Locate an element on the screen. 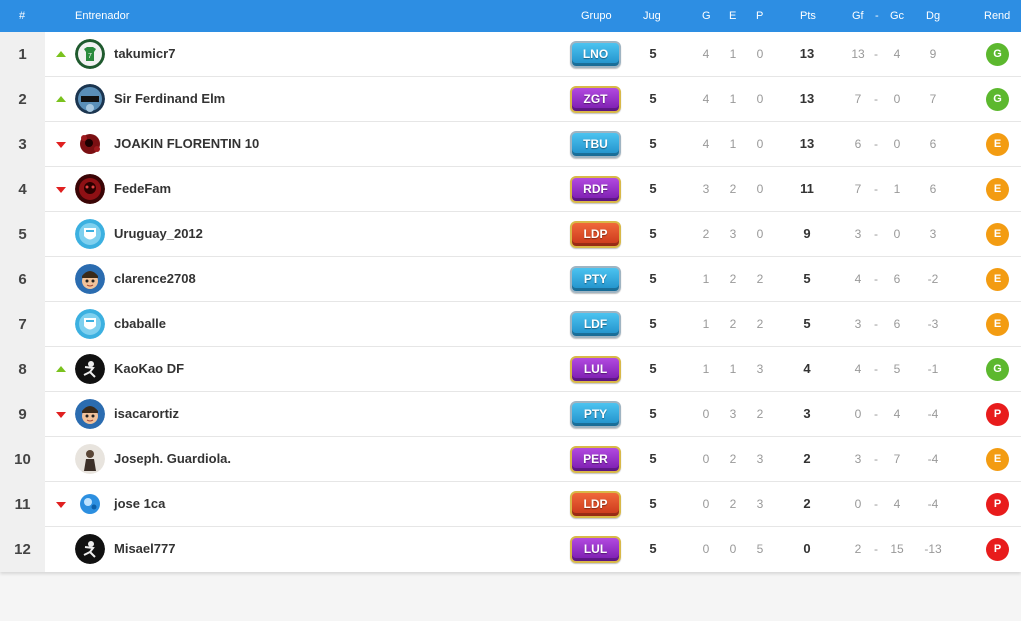 The image size is (1021, 621). goals-for-cell: 2 is located at coordinates (858, 549).